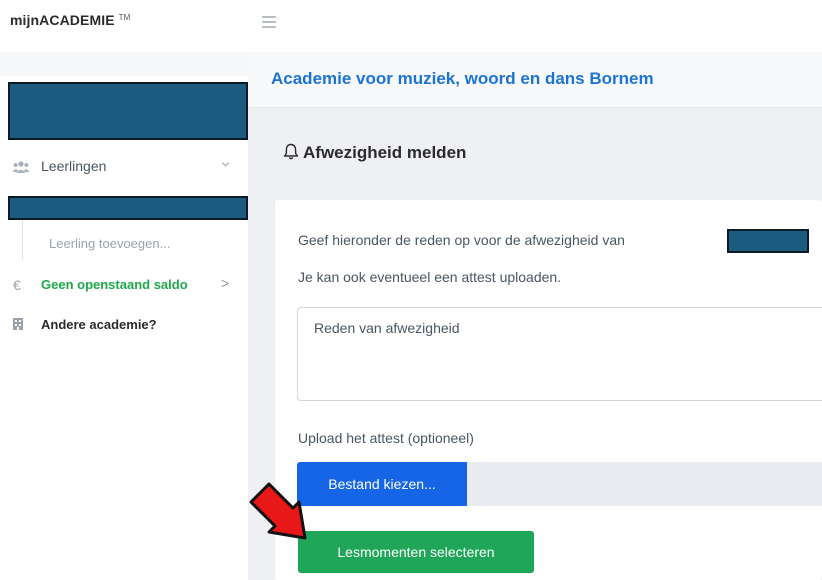  What do you see at coordinates (74, 166) in the screenshot?
I see `sidebar-item-label: Leerlingen` at bounding box center [74, 166].